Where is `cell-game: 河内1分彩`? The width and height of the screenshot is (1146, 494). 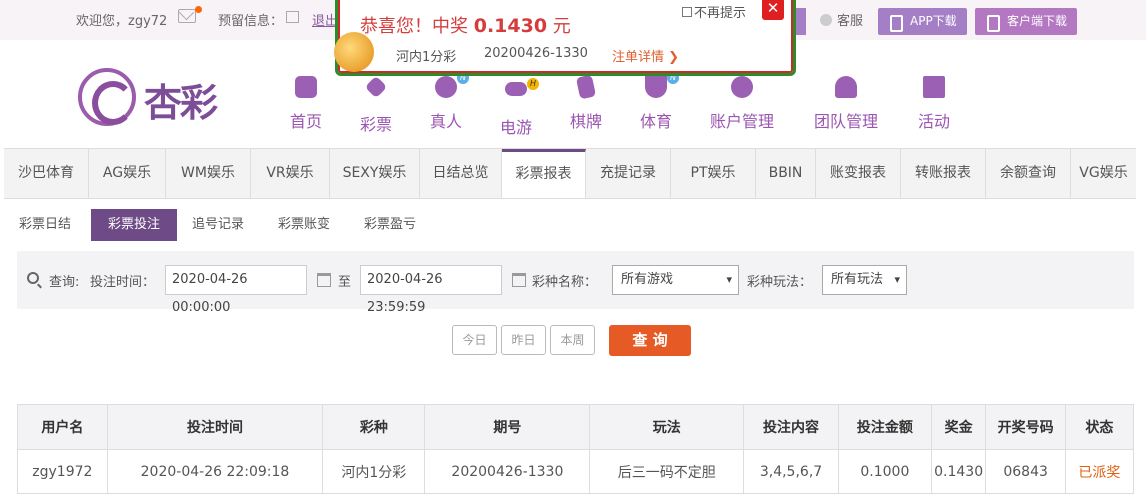 cell-game: 河内1分彩 is located at coordinates (374, 471).